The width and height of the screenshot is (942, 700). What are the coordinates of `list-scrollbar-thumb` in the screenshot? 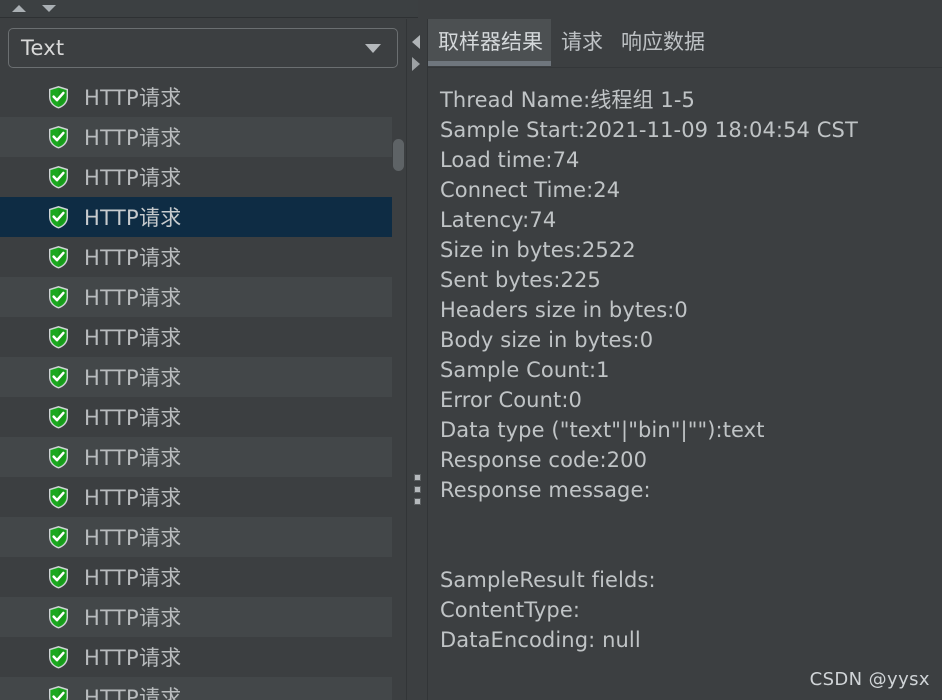 It's located at (398, 155).